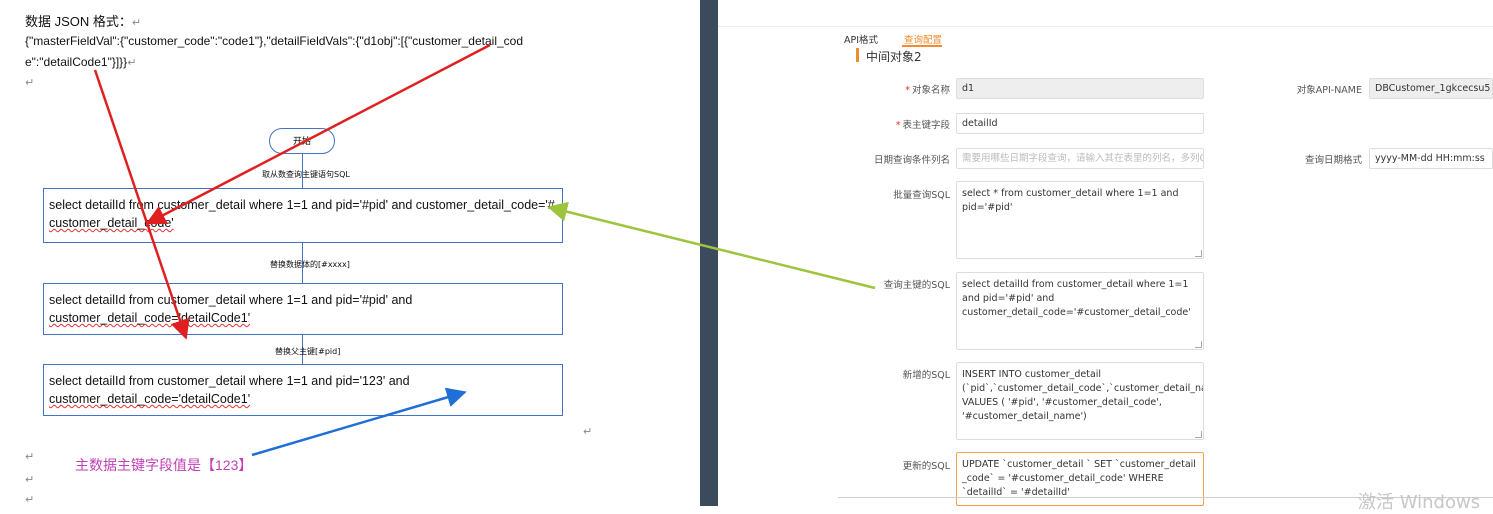  I want to click on red-arrow-detailcode, so click(141, 204).